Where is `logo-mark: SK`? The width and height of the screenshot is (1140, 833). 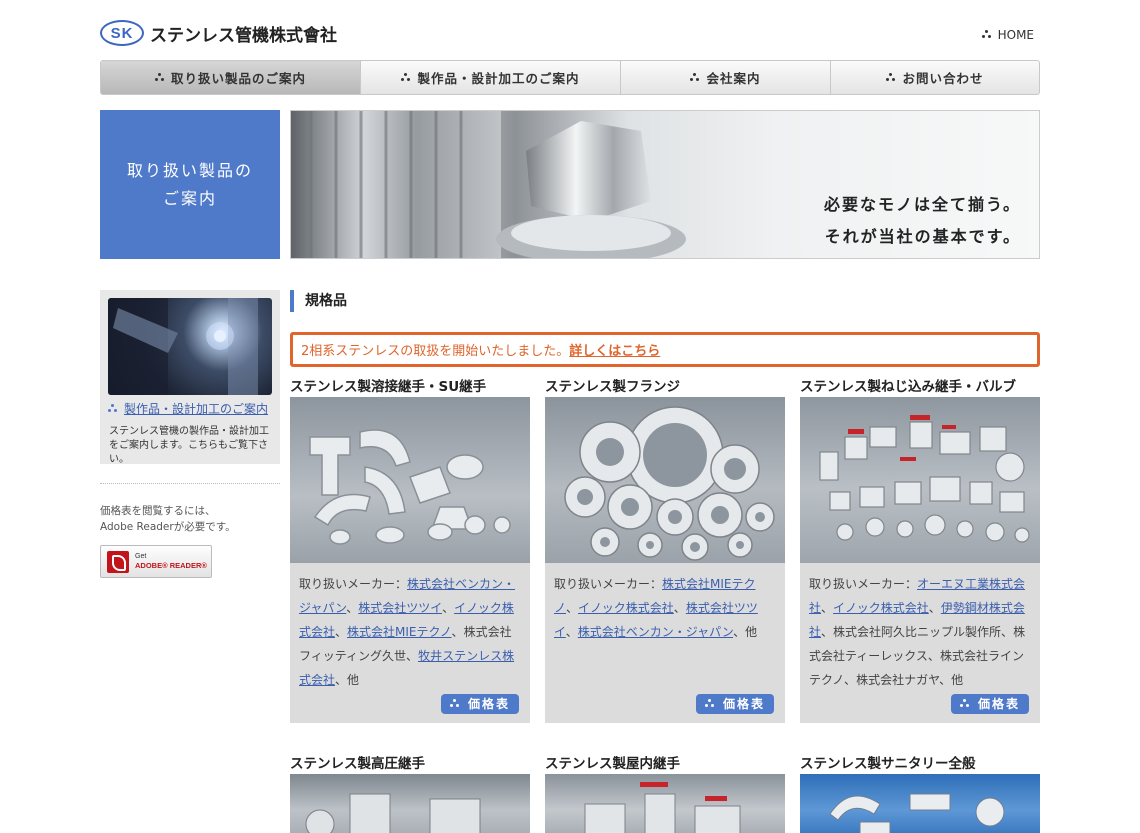 logo-mark: SK is located at coordinates (122, 33).